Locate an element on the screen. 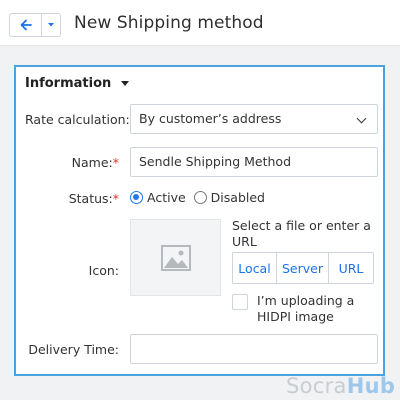 The height and width of the screenshot is (400, 400). hidpi-option: I’m uploading a HIDPI image is located at coordinates (299, 309).